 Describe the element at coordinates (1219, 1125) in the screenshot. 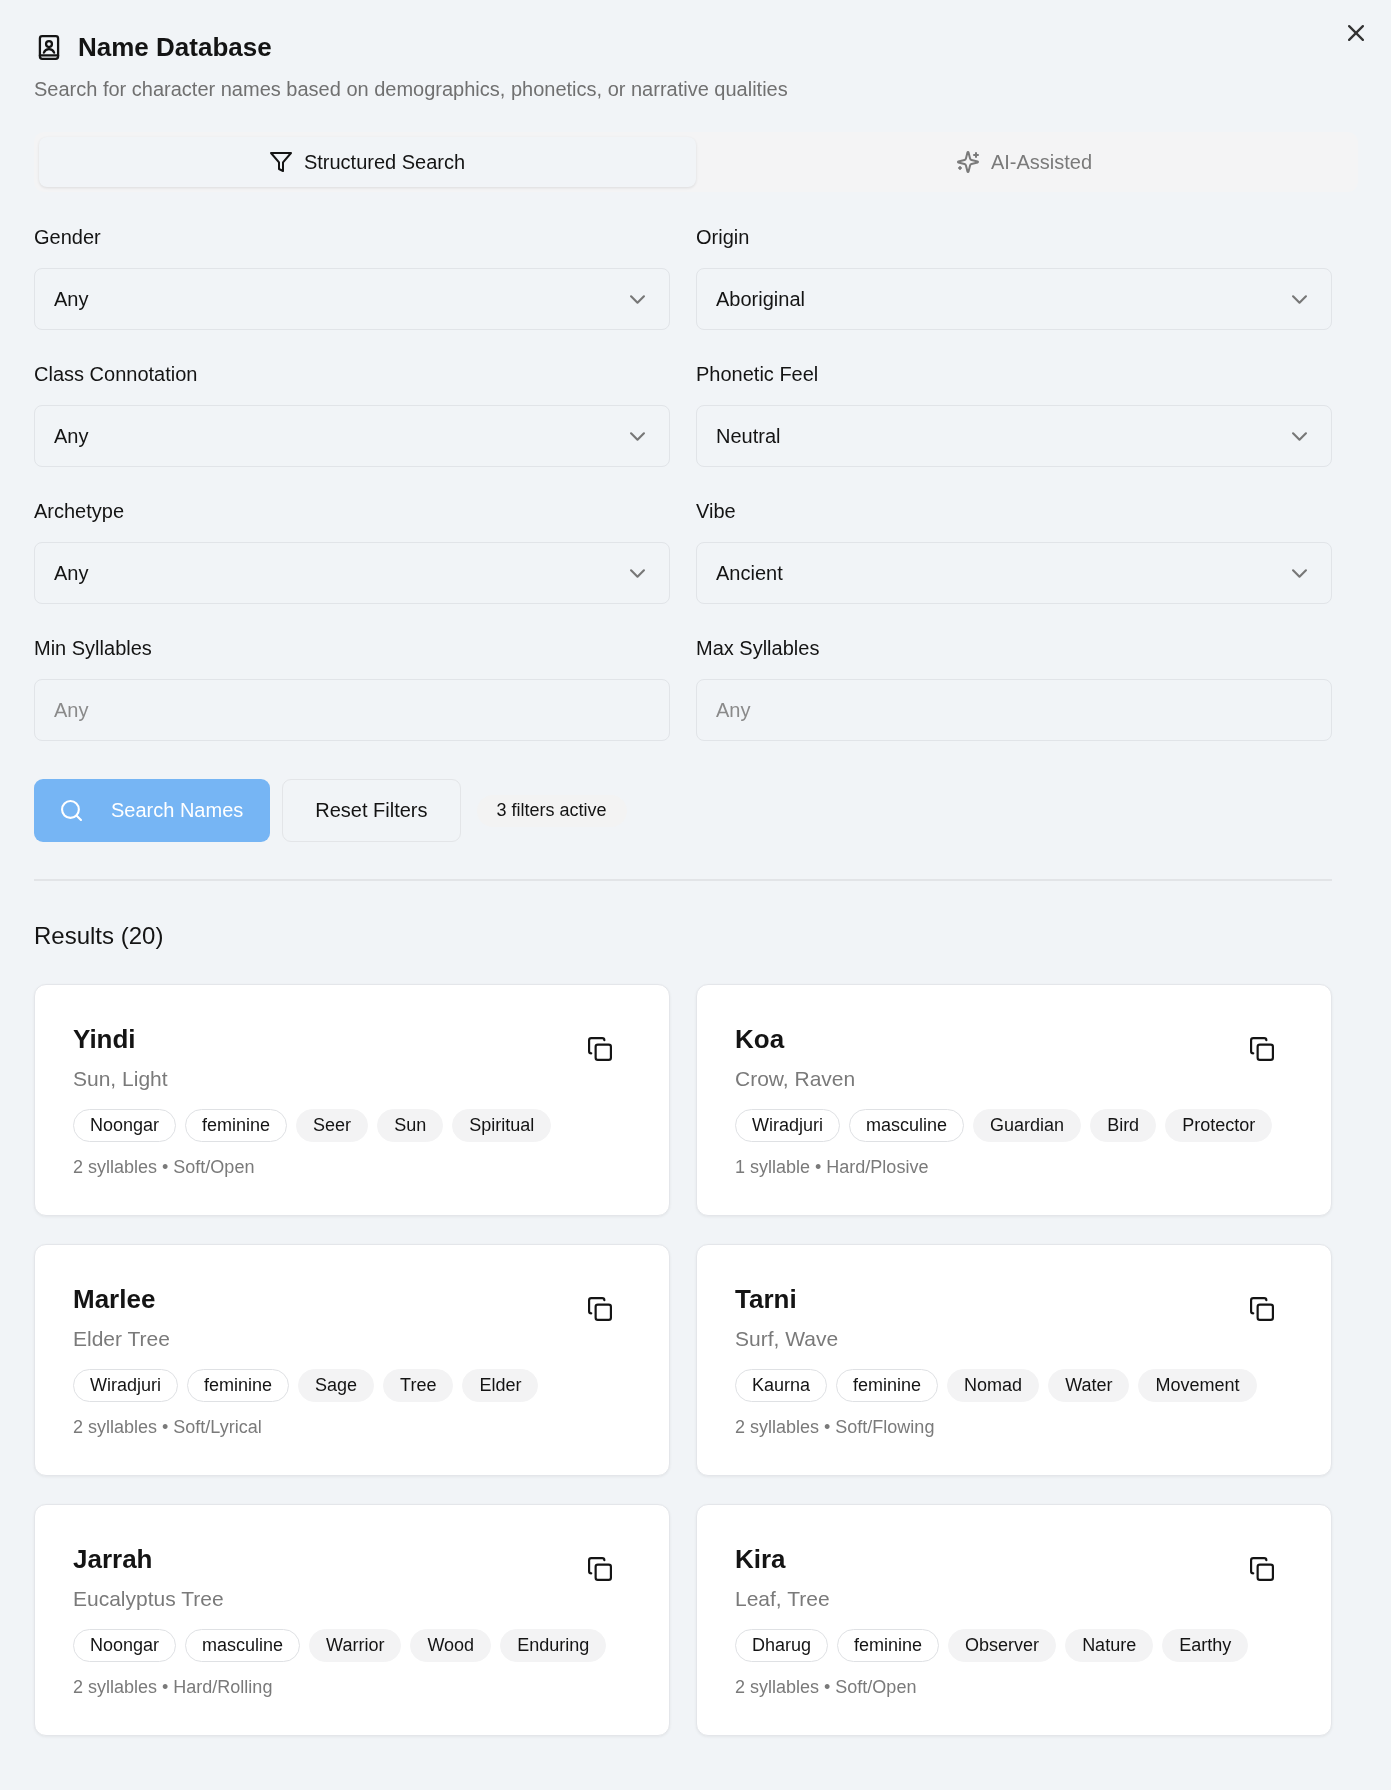

I see `trait-tag: Protector` at that location.